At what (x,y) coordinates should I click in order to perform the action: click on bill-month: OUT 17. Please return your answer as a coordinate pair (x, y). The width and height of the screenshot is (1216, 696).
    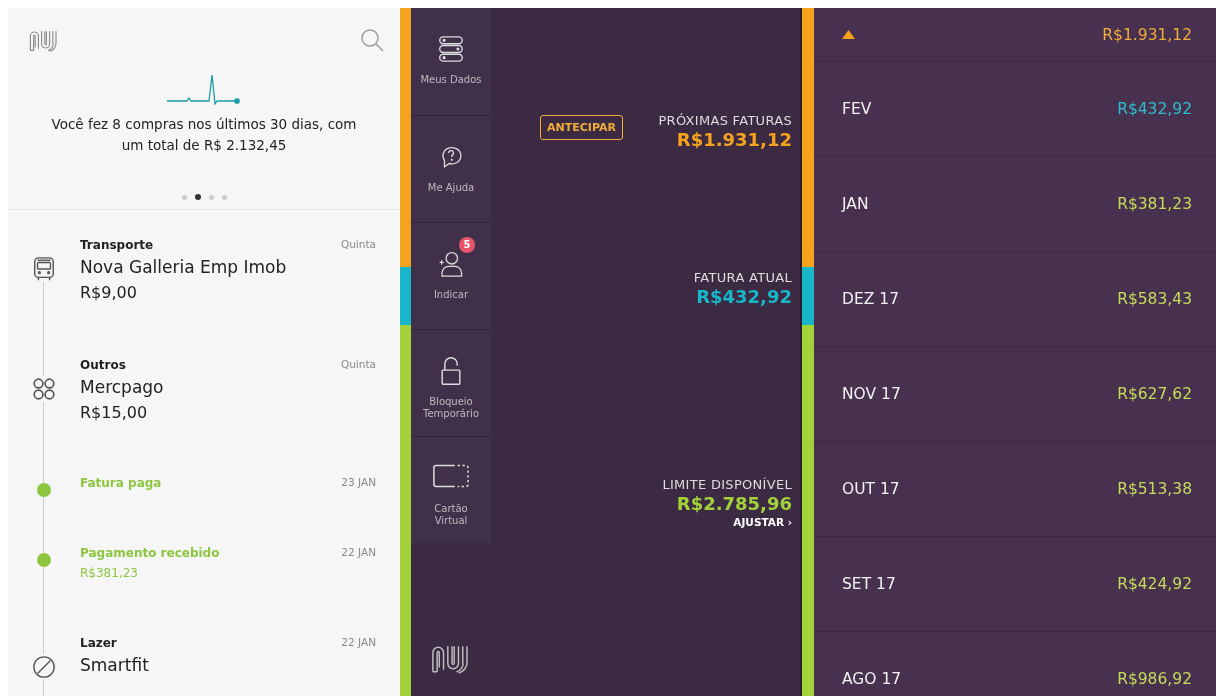
    Looking at the image, I should click on (871, 489).